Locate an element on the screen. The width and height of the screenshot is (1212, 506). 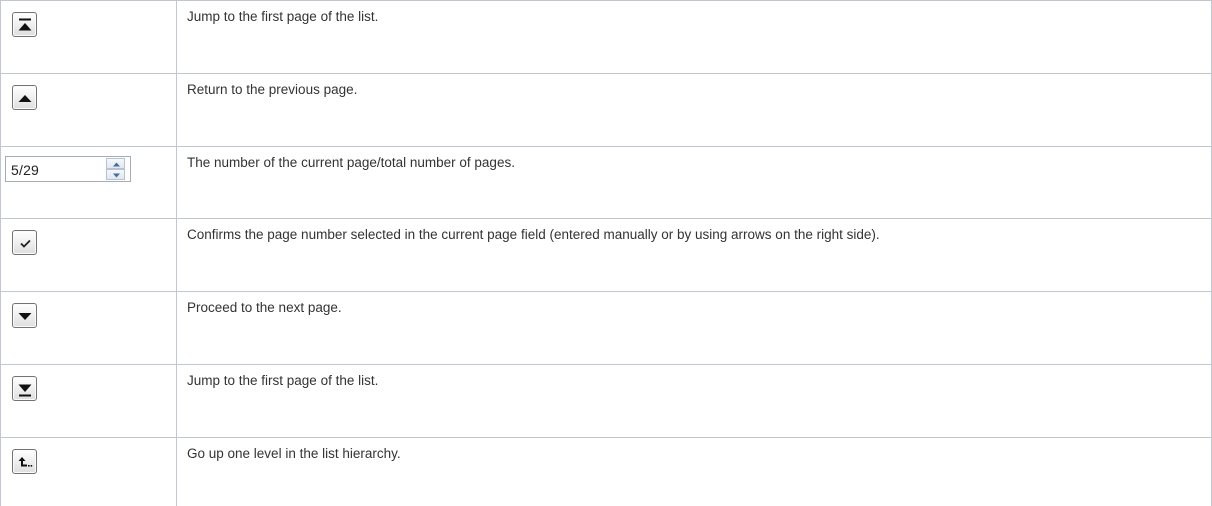
level-up-icon is located at coordinates (25, 462).